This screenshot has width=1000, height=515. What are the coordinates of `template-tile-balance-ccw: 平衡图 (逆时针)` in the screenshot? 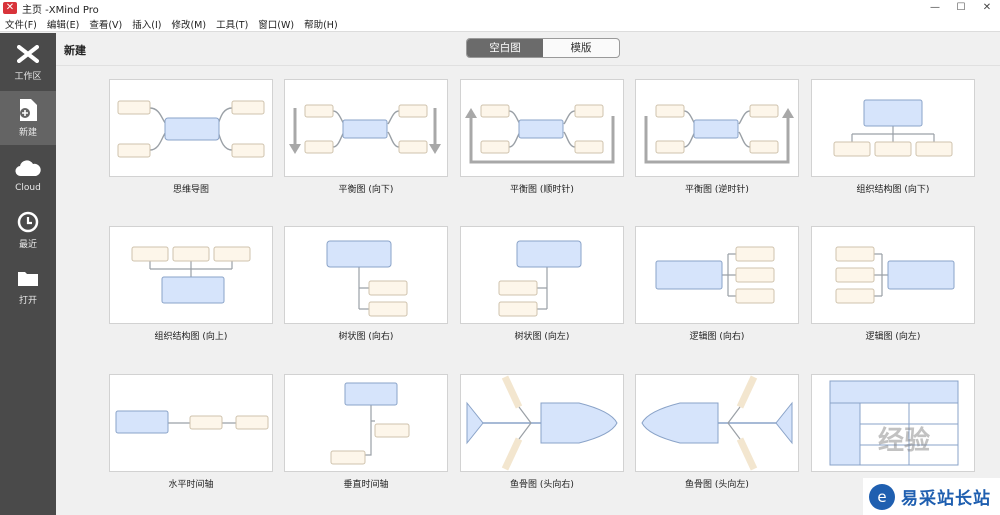 It's located at (717, 137).